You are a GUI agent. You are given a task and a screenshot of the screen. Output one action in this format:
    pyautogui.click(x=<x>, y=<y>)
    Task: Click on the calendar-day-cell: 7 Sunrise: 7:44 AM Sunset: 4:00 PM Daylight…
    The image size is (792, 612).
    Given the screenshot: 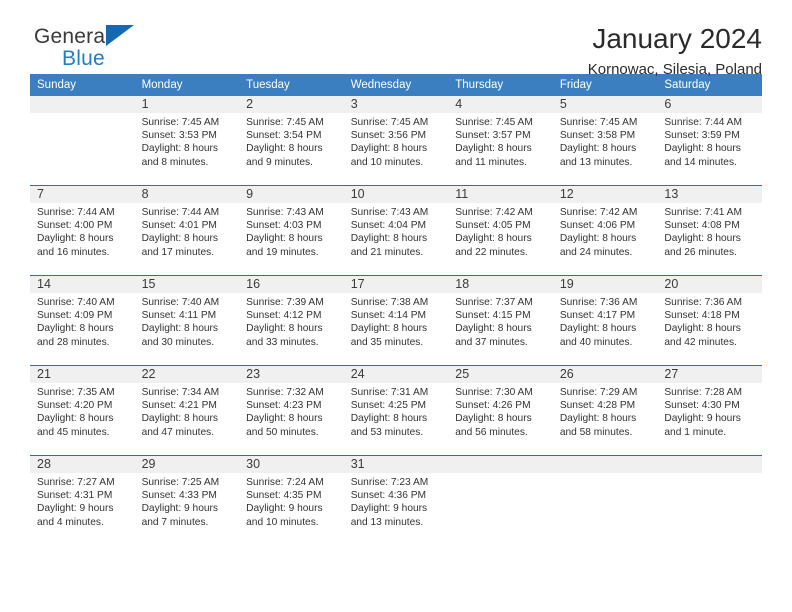 What is the action you would take?
    pyautogui.click(x=82, y=230)
    